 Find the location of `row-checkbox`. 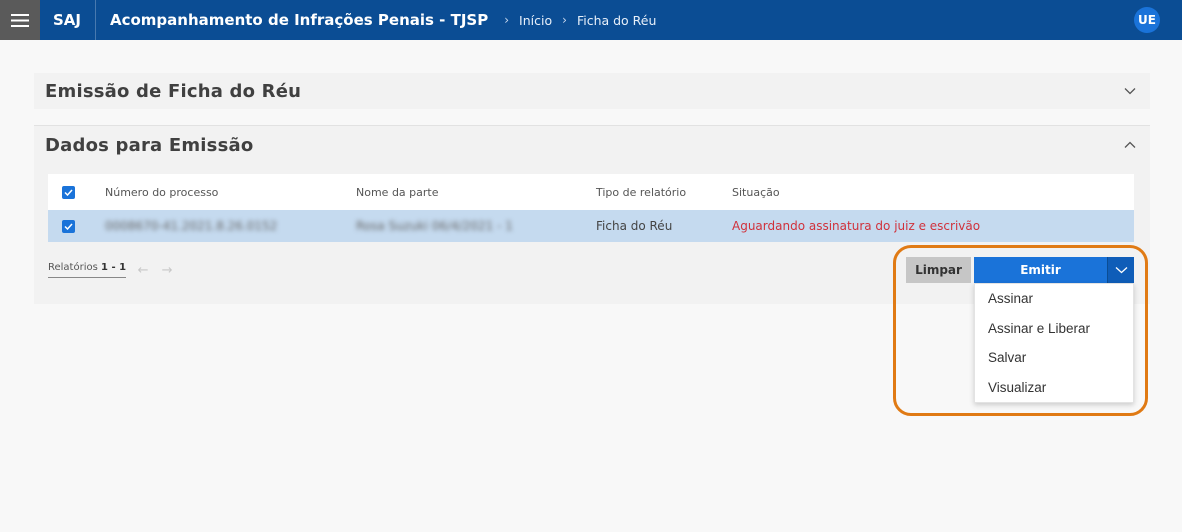

row-checkbox is located at coordinates (68, 226).